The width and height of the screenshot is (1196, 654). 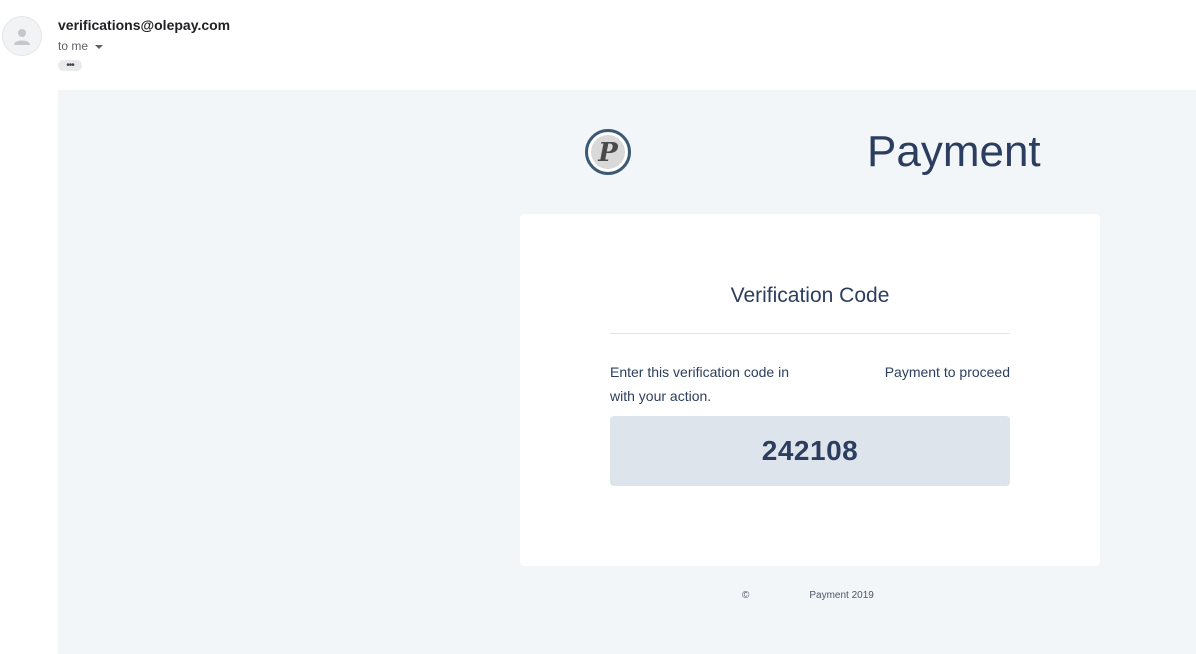 I want to click on instruction-part2: Payment to proceed, so click(x=947, y=372).